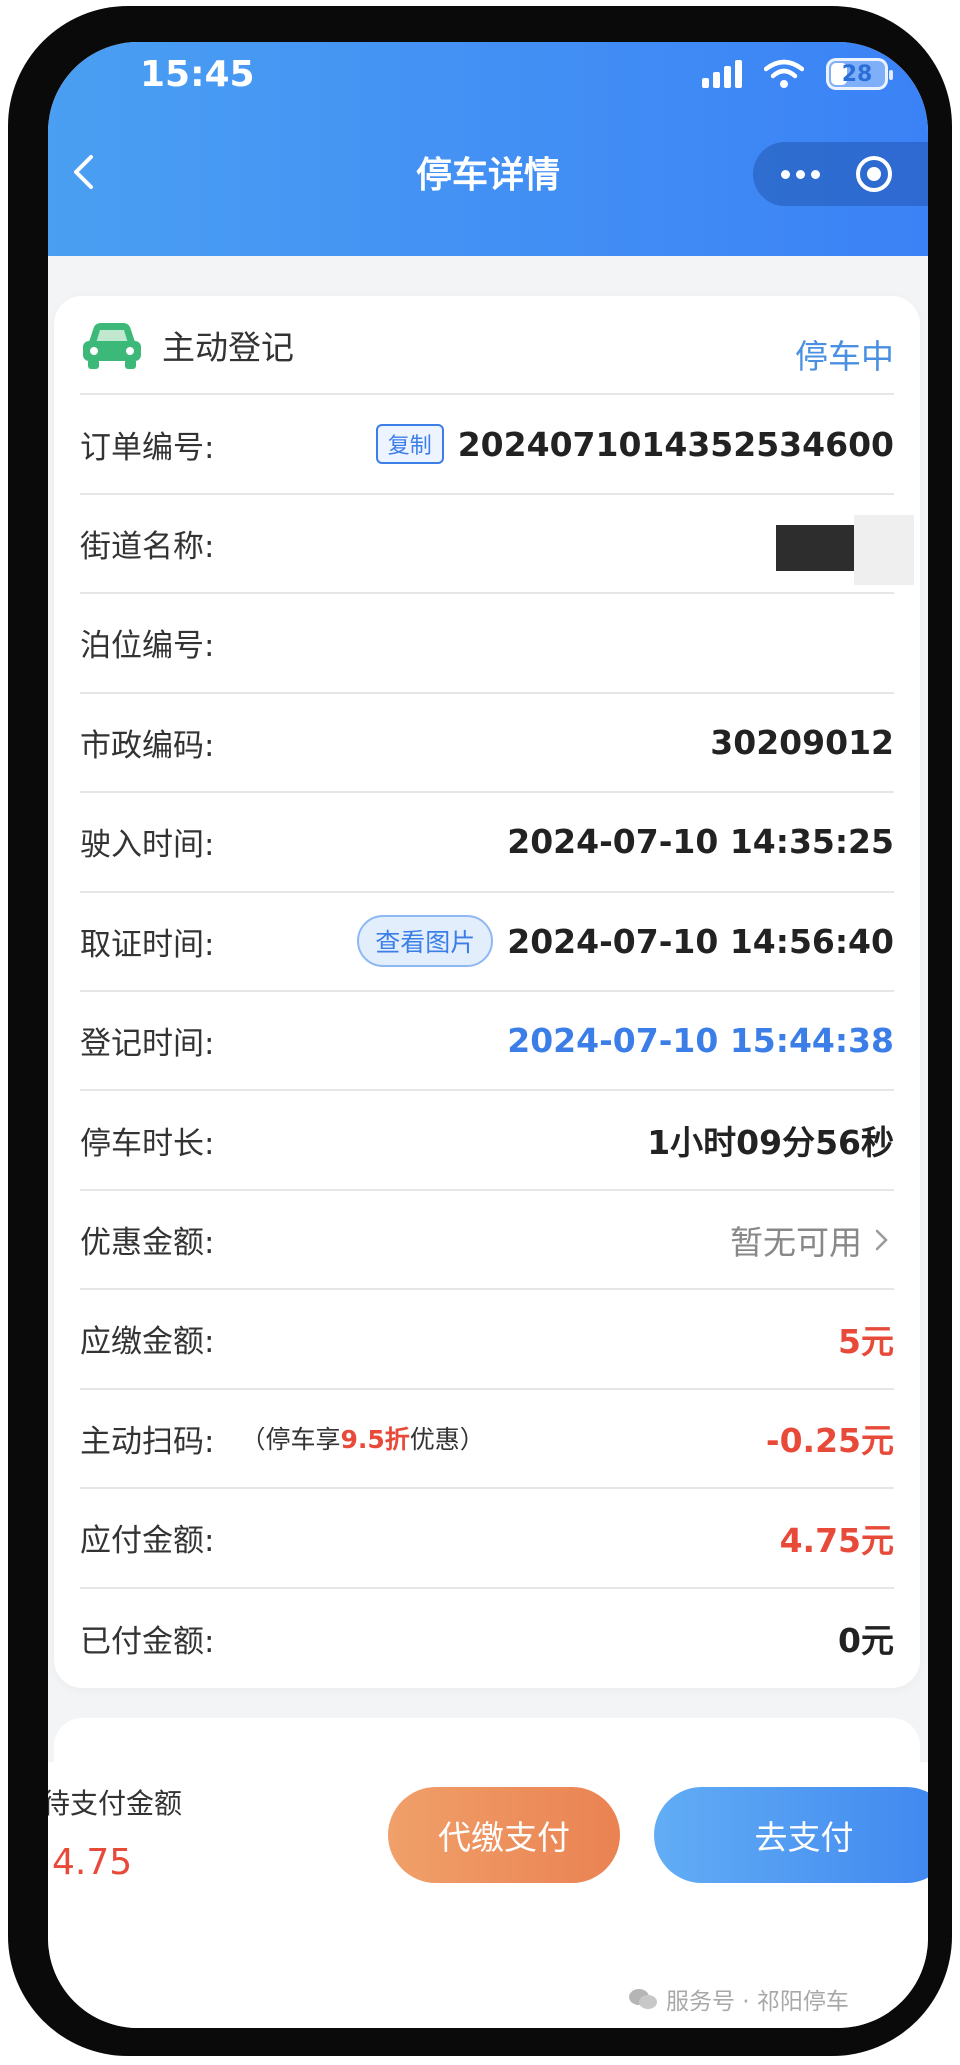 This screenshot has width=960, height=2065. What do you see at coordinates (497, 545) in the screenshot?
I see `row-street-name: 街道名称:` at bounding box center [497, 545].